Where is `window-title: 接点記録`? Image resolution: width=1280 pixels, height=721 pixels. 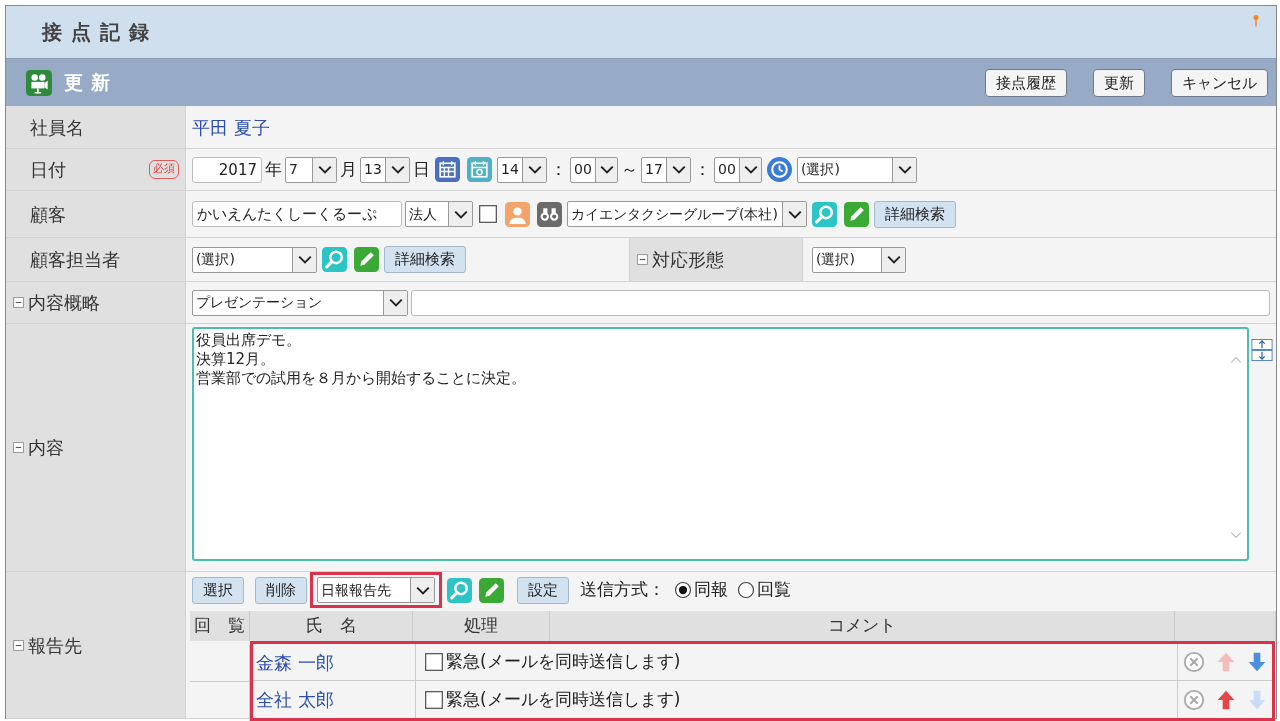
window-title: 接点記録 is located at coordinates (100, 32).